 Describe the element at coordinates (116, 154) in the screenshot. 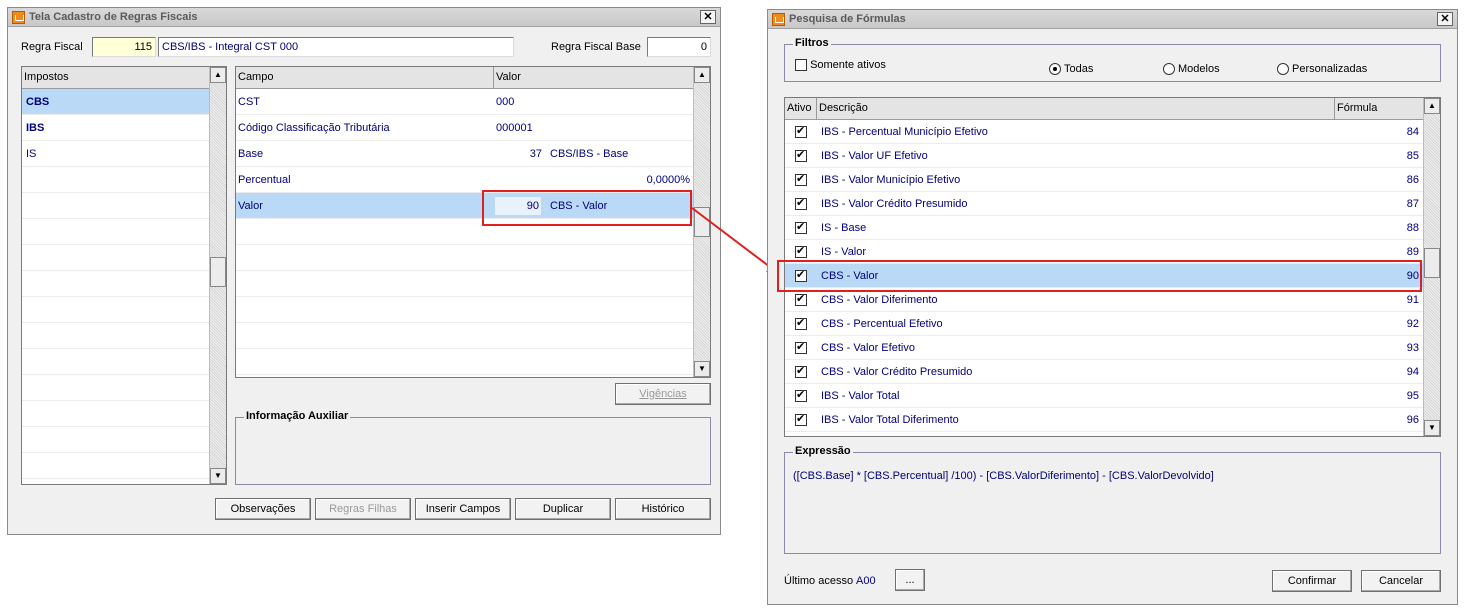

I see `imposto-row-is: IS` at that location.